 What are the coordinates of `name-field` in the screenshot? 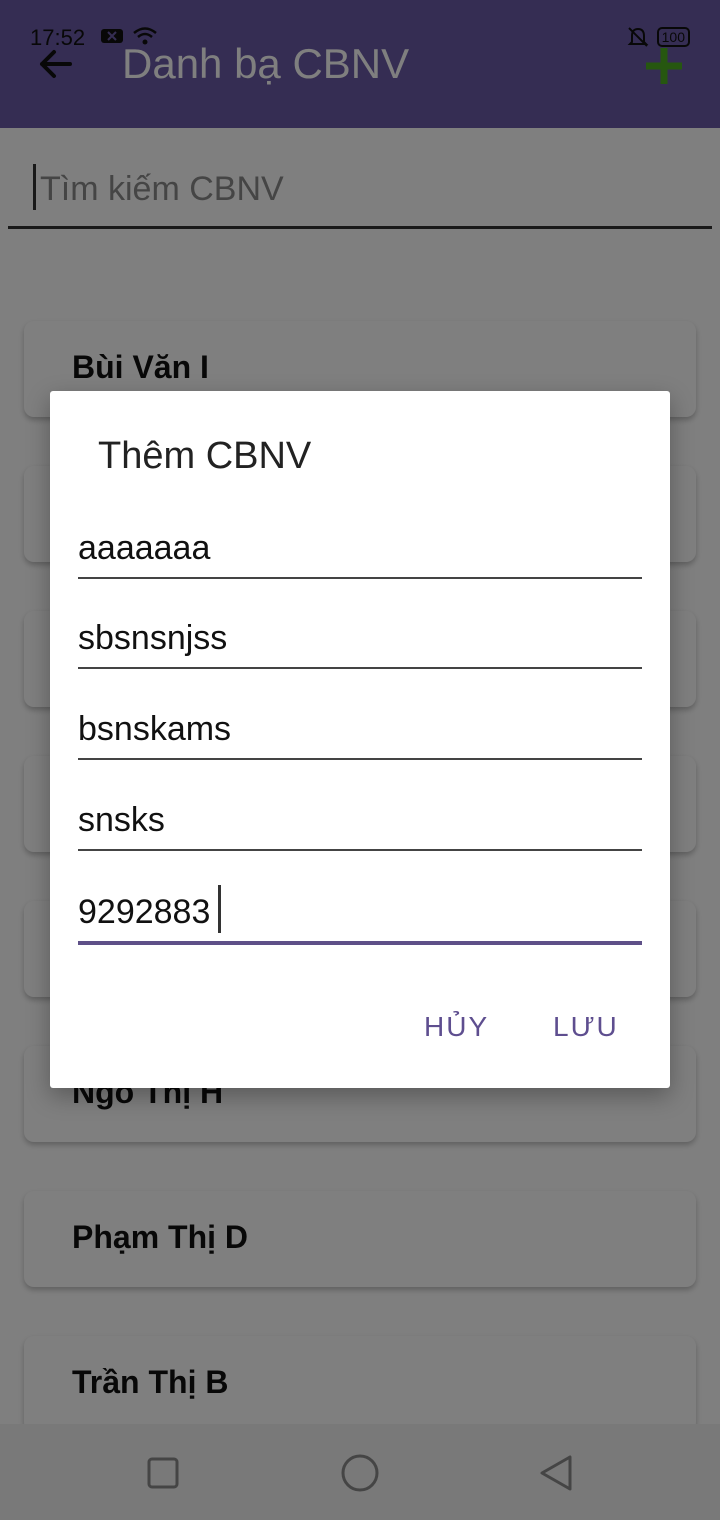 It's located at (360, 547).